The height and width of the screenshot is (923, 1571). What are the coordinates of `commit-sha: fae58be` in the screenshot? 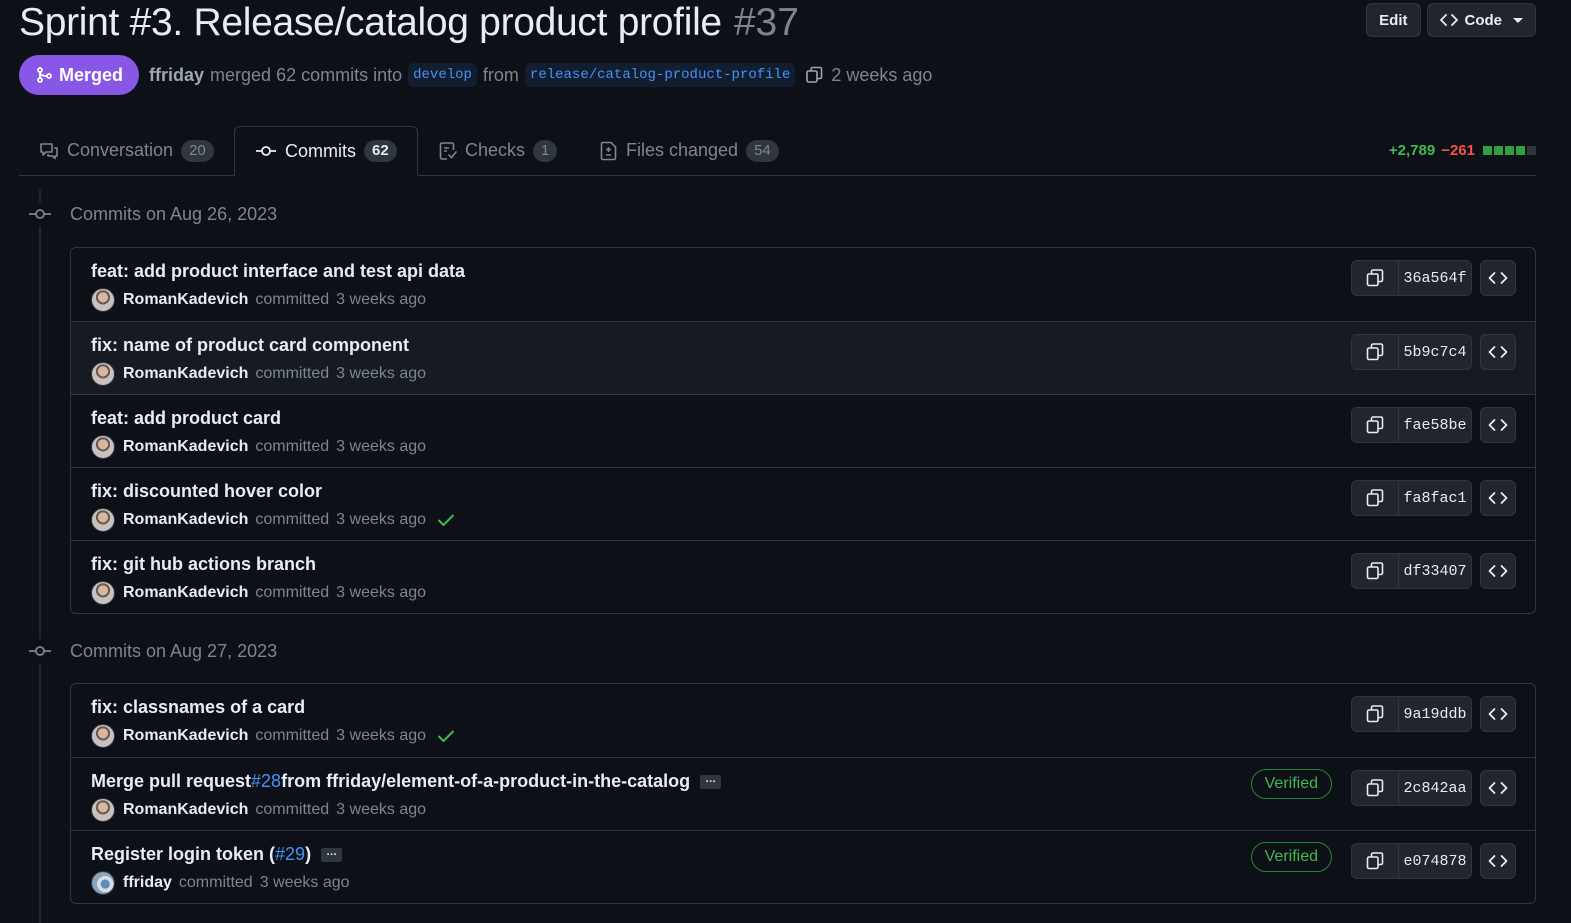 It's located at (1435, 425).